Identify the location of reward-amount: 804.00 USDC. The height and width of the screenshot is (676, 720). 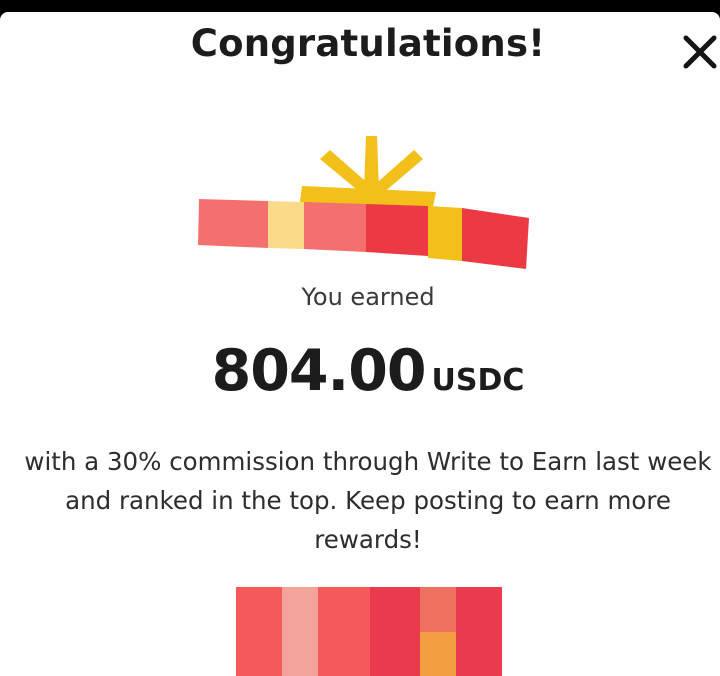
(360, 371).